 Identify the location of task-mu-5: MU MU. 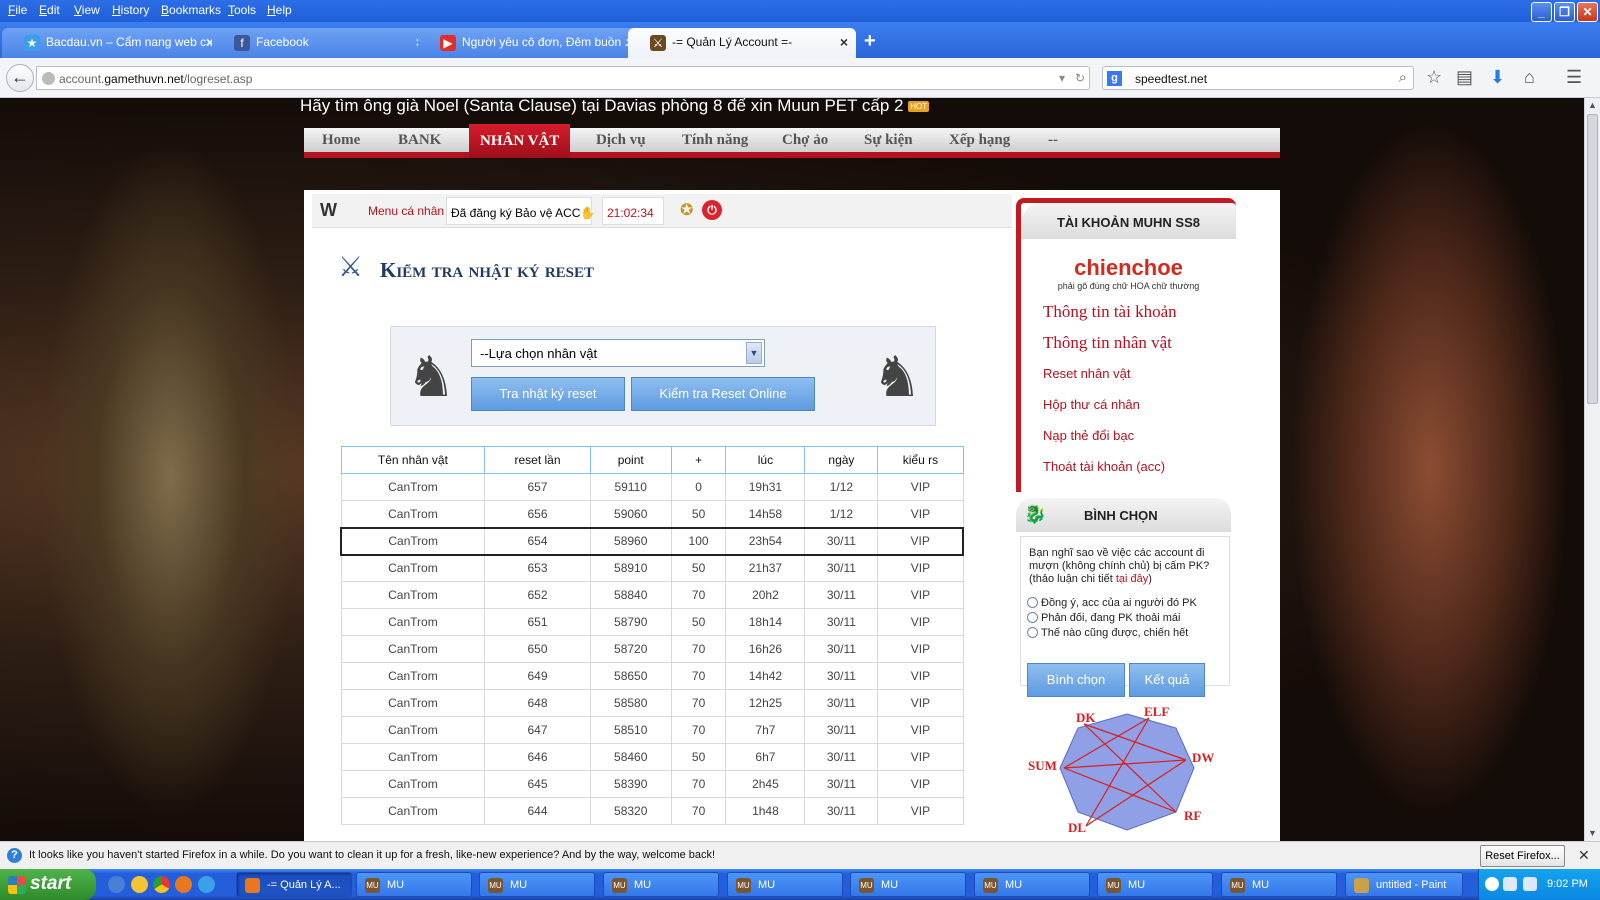
(908, 884).